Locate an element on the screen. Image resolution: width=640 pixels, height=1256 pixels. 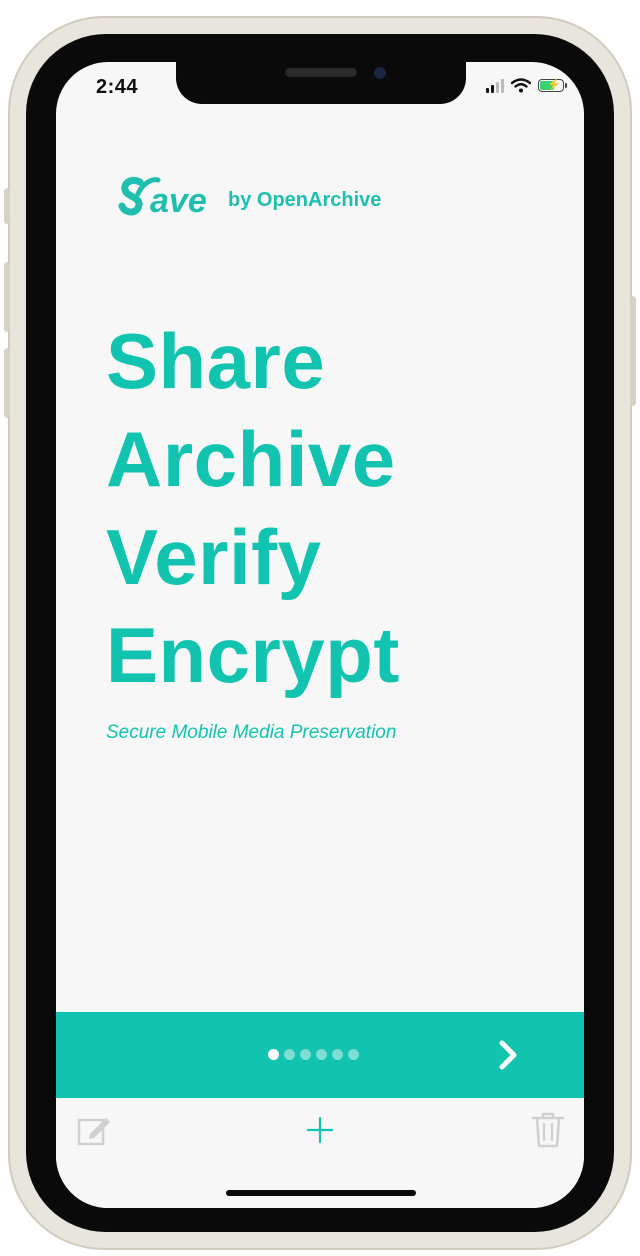
hero-word-encrypt: Encrypt is located at coordinates (253, 655).